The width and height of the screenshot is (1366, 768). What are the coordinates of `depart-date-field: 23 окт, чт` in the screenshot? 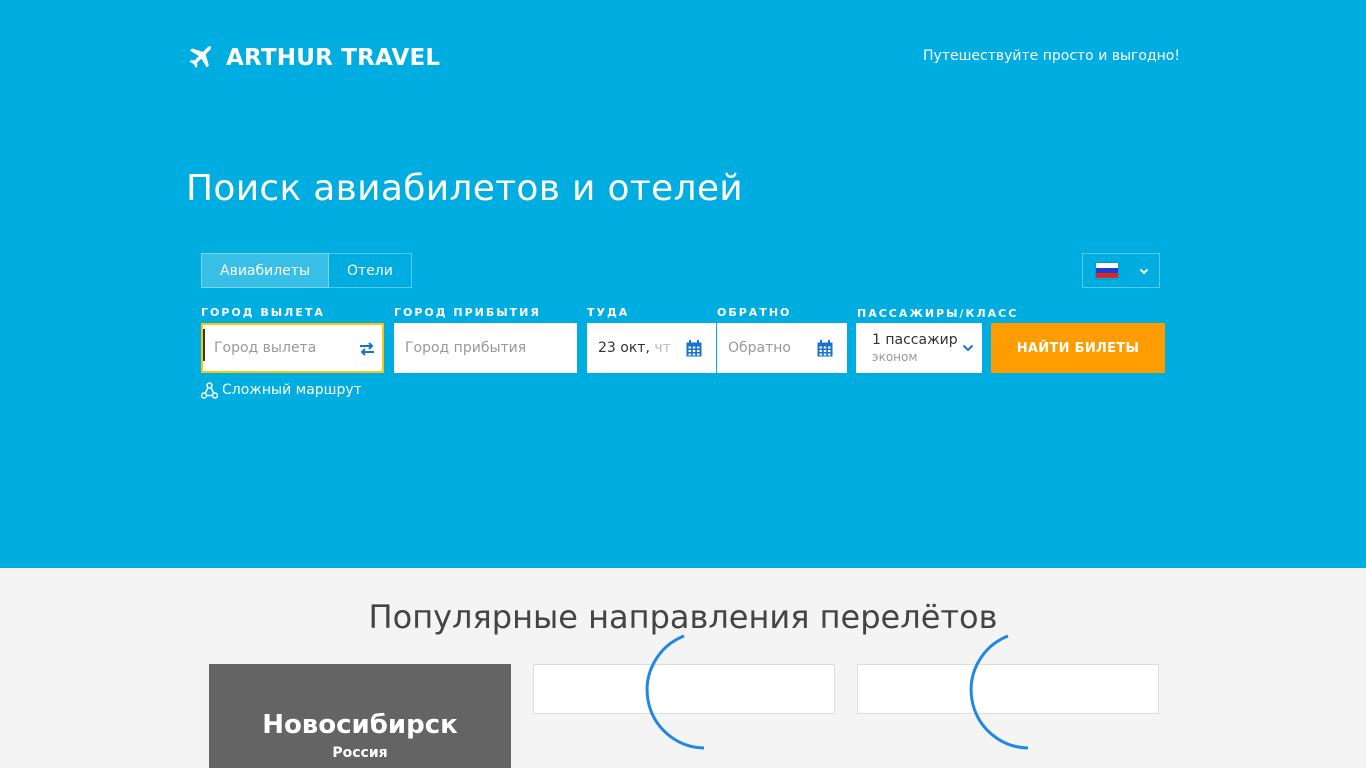 It's located at (651, 348).